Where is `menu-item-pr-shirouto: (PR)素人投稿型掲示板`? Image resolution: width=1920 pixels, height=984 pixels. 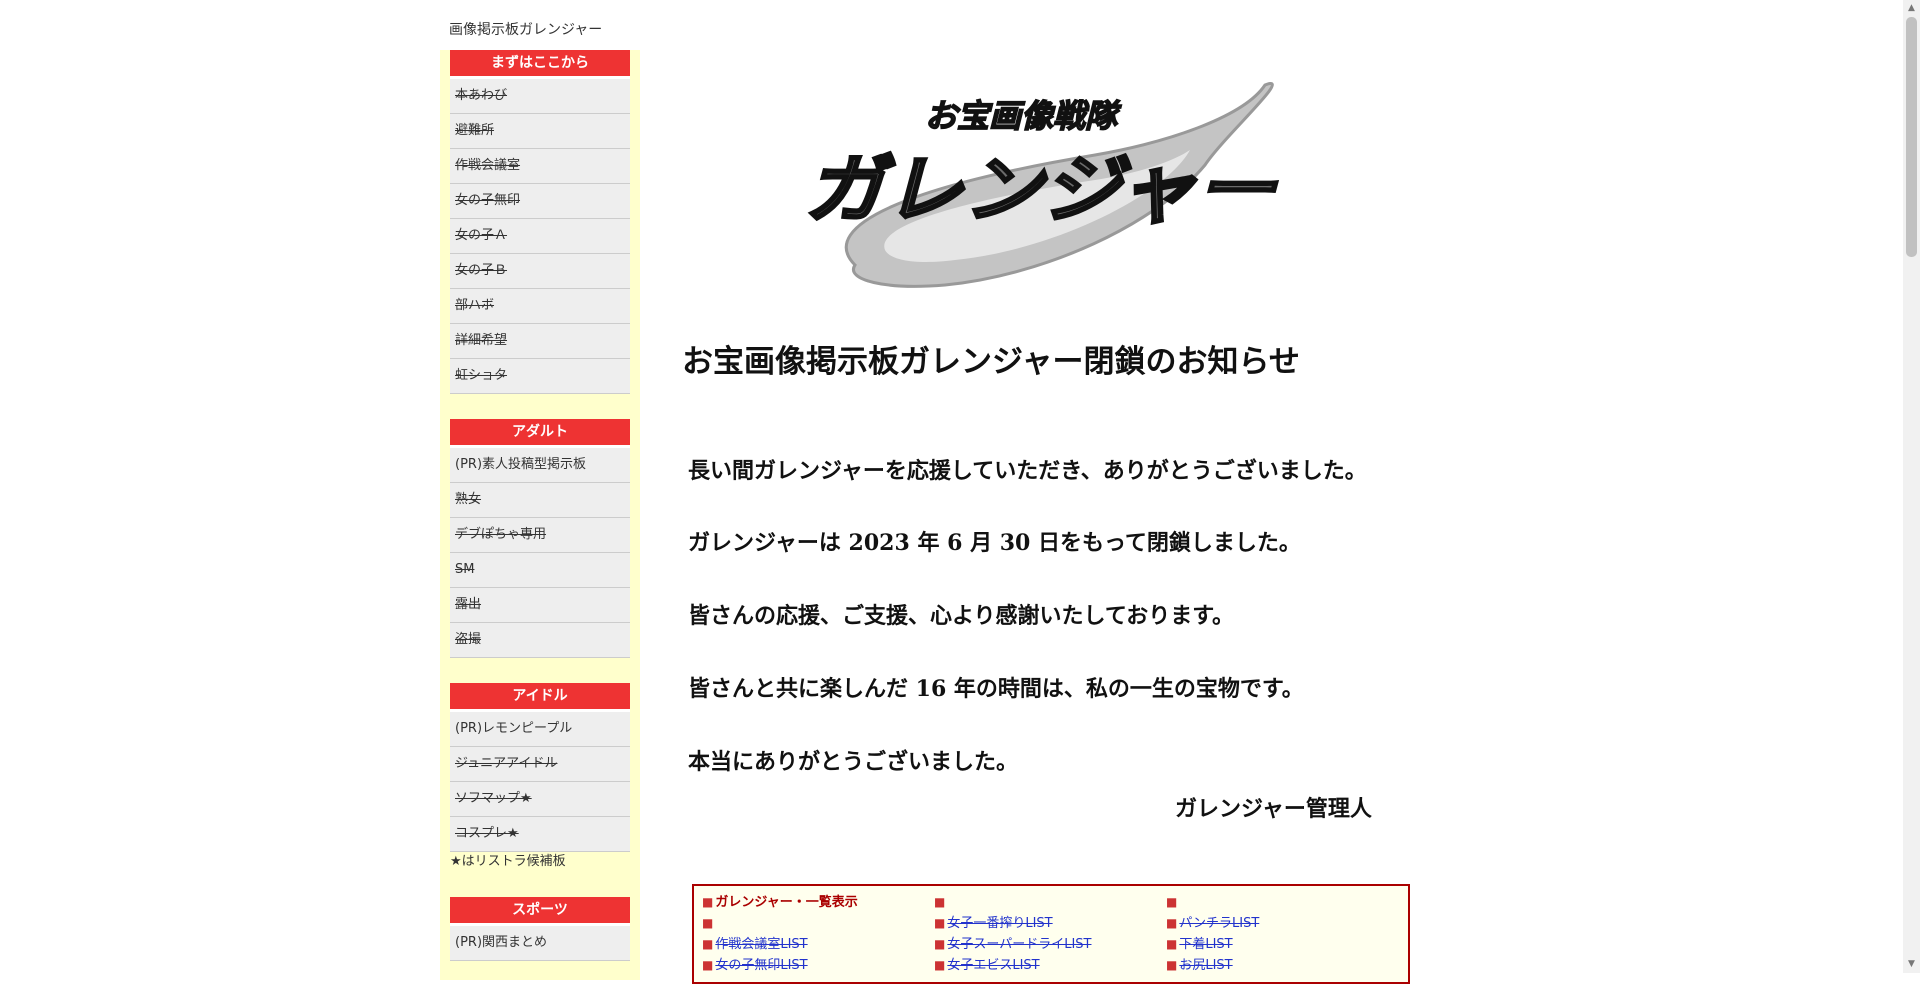 menu-item-pr-shirouto: (PR)素人投稿型掲示板 is located at coordinates (540, 465).